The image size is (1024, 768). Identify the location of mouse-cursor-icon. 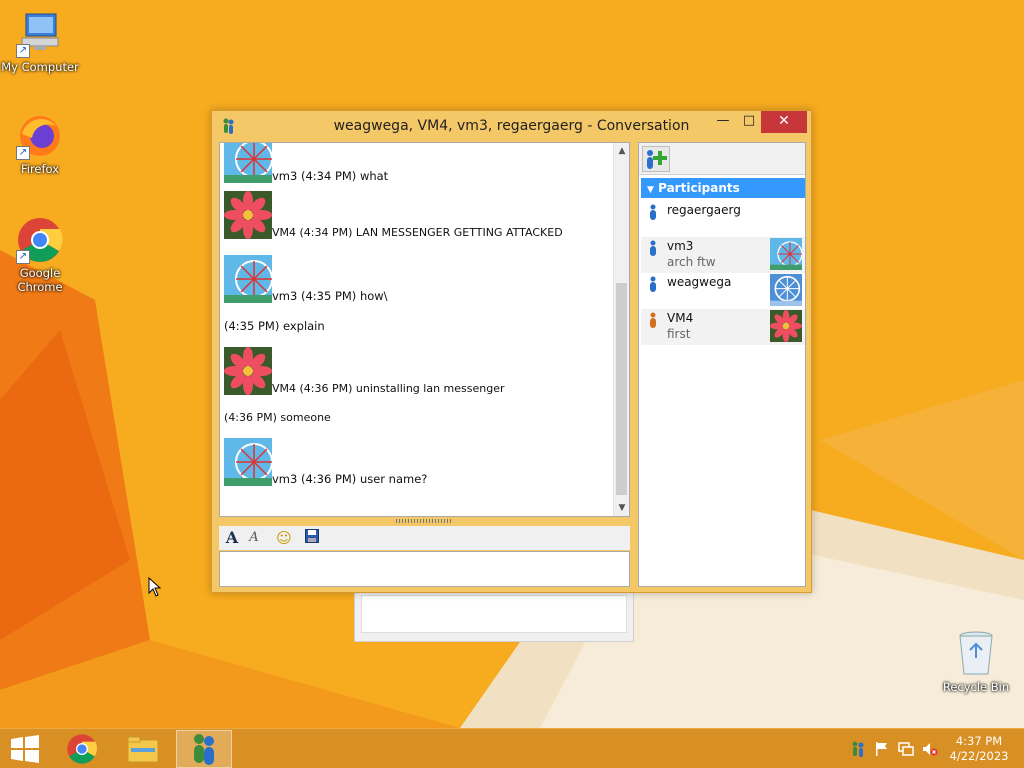
(155, 587).